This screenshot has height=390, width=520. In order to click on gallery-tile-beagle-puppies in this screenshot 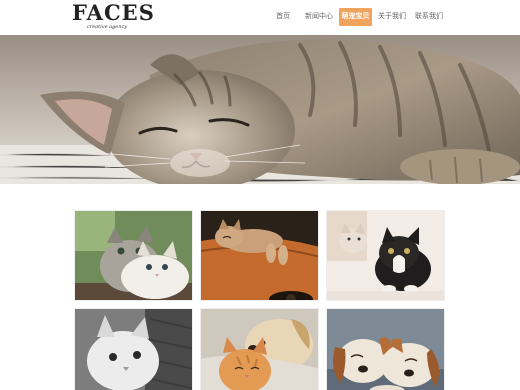, I will do `click(385, 349)`.